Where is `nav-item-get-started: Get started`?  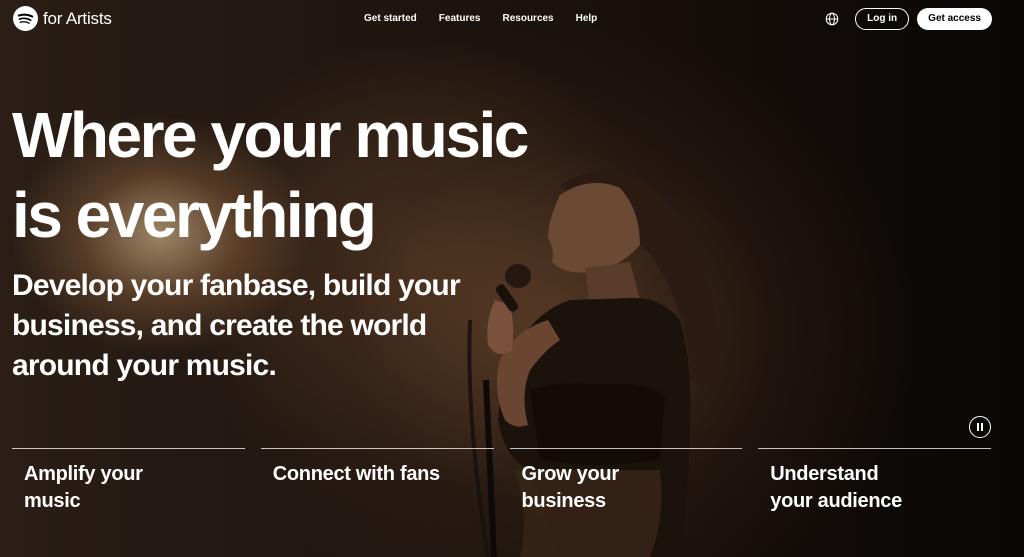
nav-item-get-started: Get started is located at coordinates (390, 18).